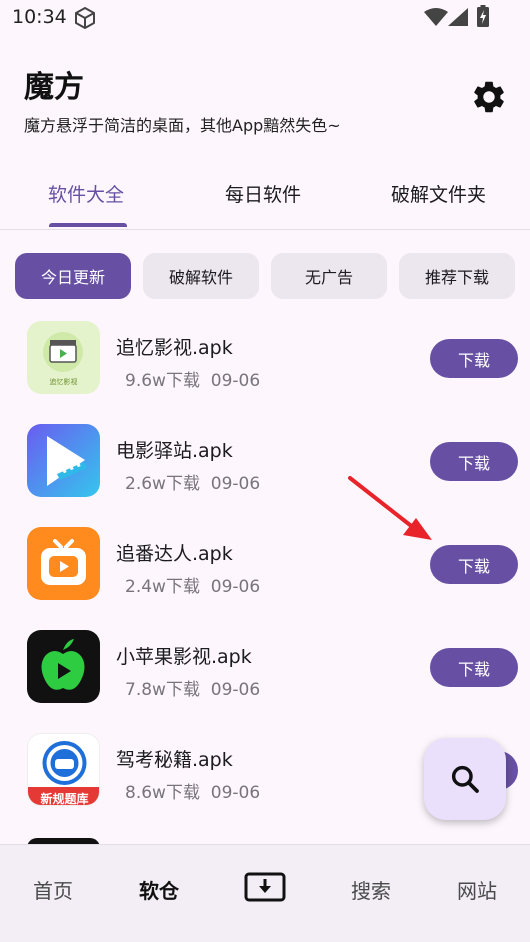 This screenshot has height=942, width=530. I want to click on steering-car-icon: 新规题库, so click(63, 769).